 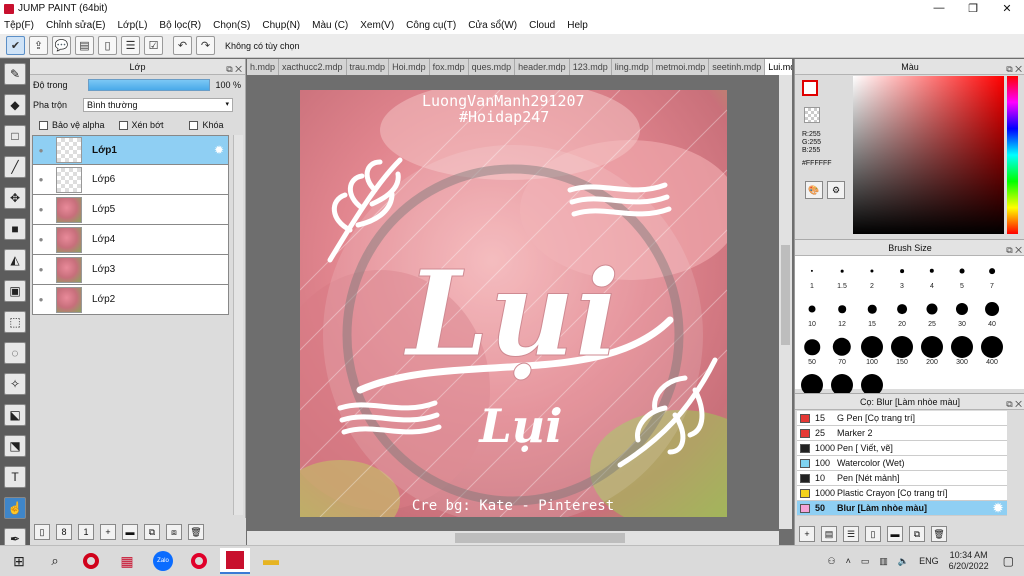 What do you see at coordinates (872, 313) in the screenshot?
I see `brush-size-option: 15` at bounding box center [872, 313].